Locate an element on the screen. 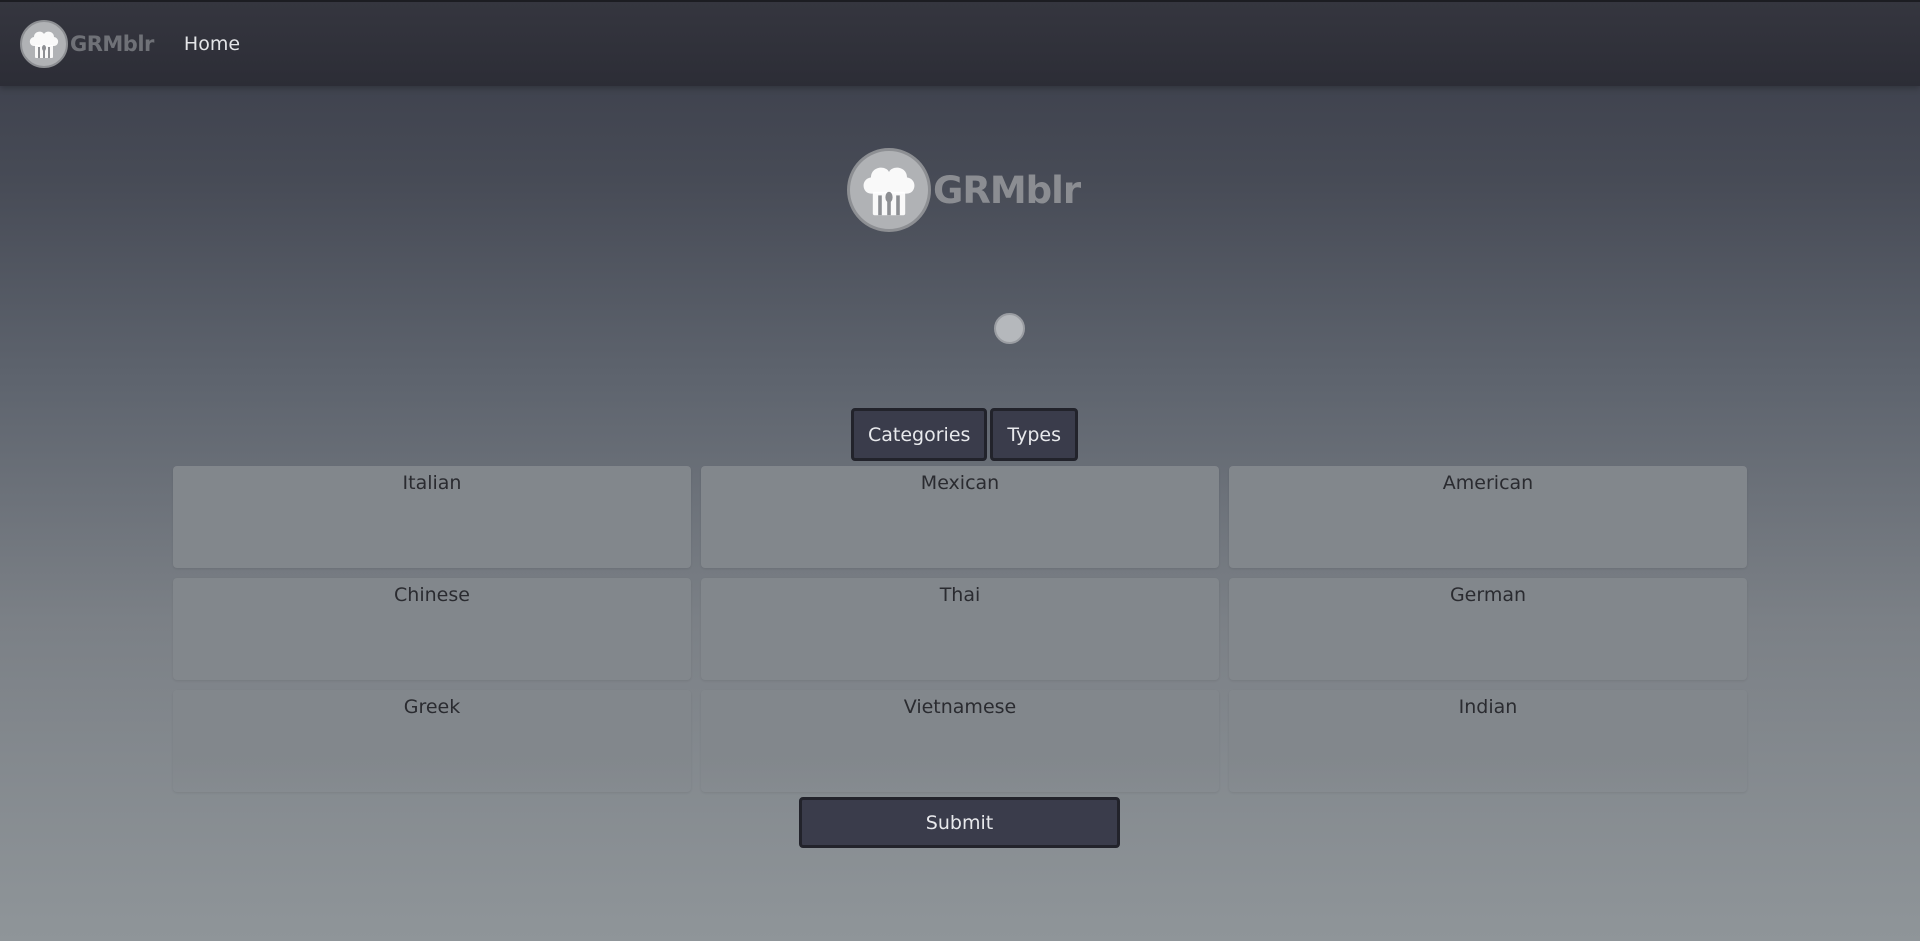 This screenshot has height=941, width=1920. cuisine-tile-chinese: Chinese is located at coordinates (432, 629).